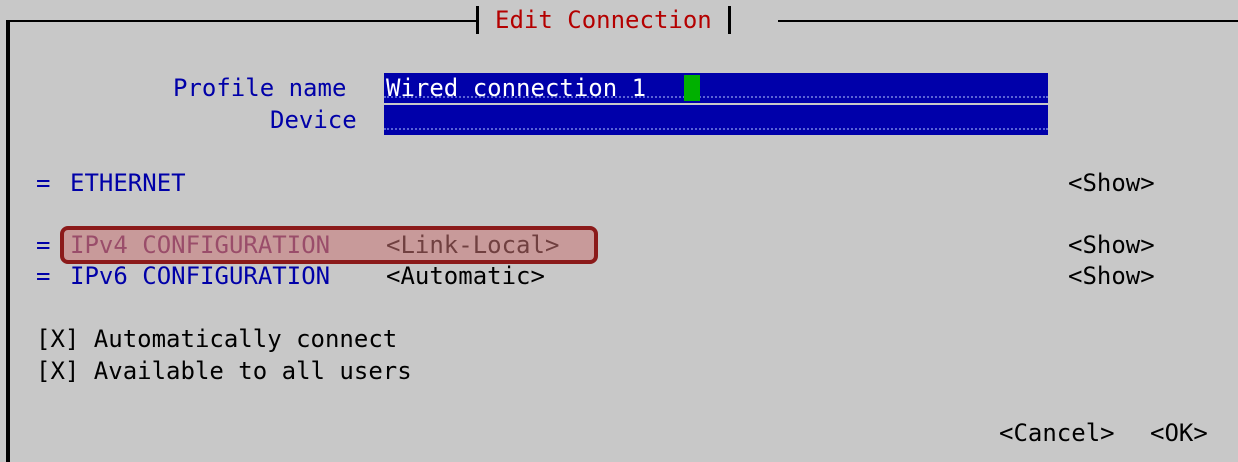 The height and width of the screenshot is (462, 1238). I want to click on ipv4-show-button: <Show>, so click(1111, 245).